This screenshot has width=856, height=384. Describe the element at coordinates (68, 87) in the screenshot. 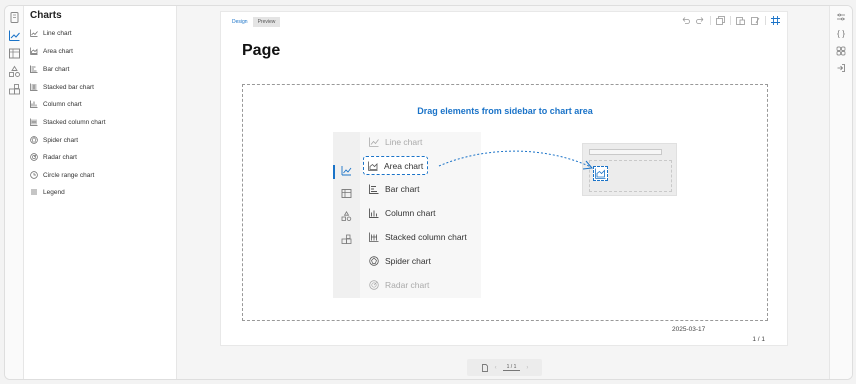

I see `sidebar-item-label: Stacked bar chart` at that location.